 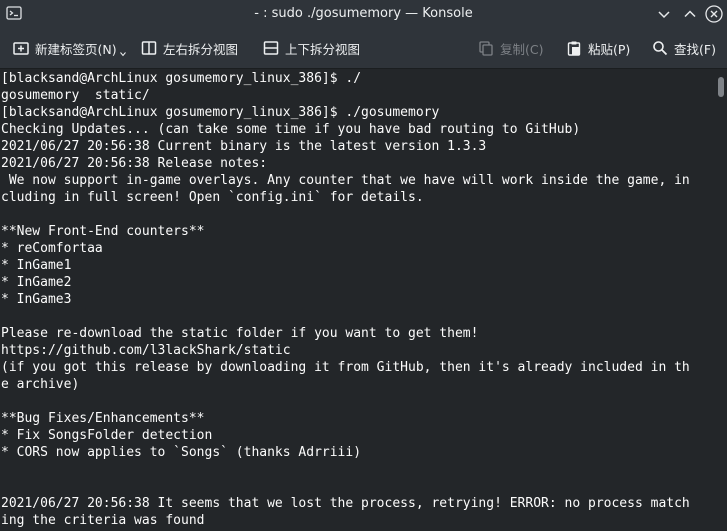 I want to click on paste-label: 粘贴(P), so click(x=609, y=49).